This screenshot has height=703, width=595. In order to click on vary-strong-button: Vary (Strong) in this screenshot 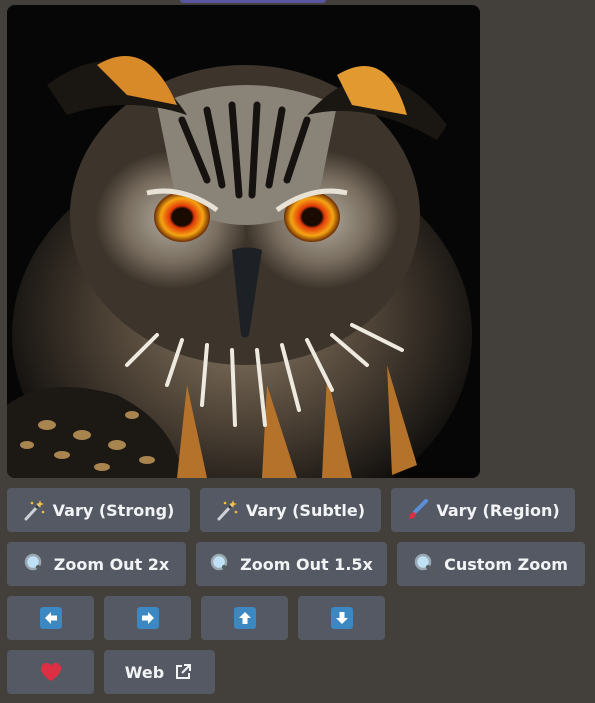, I will do `click(98, 510)`.